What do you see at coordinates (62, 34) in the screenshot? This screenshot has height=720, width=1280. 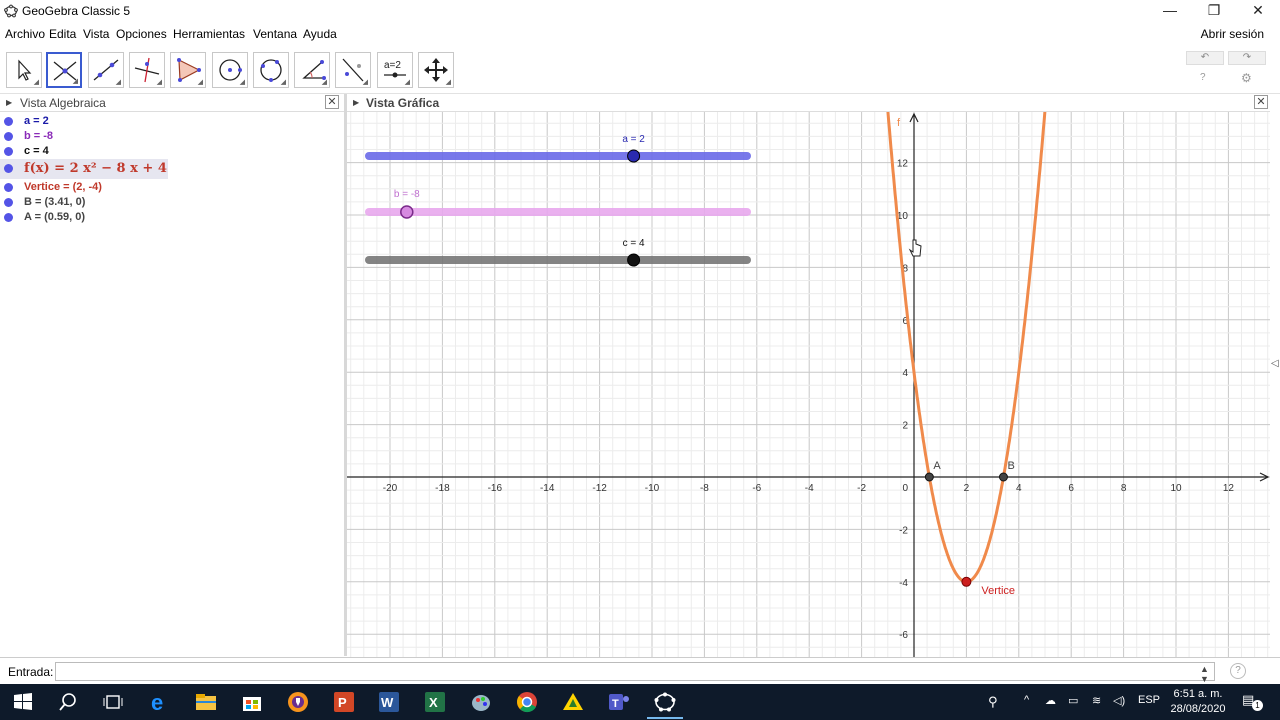 I see `menu-edita: Edita` at bounding box center [62, 34].